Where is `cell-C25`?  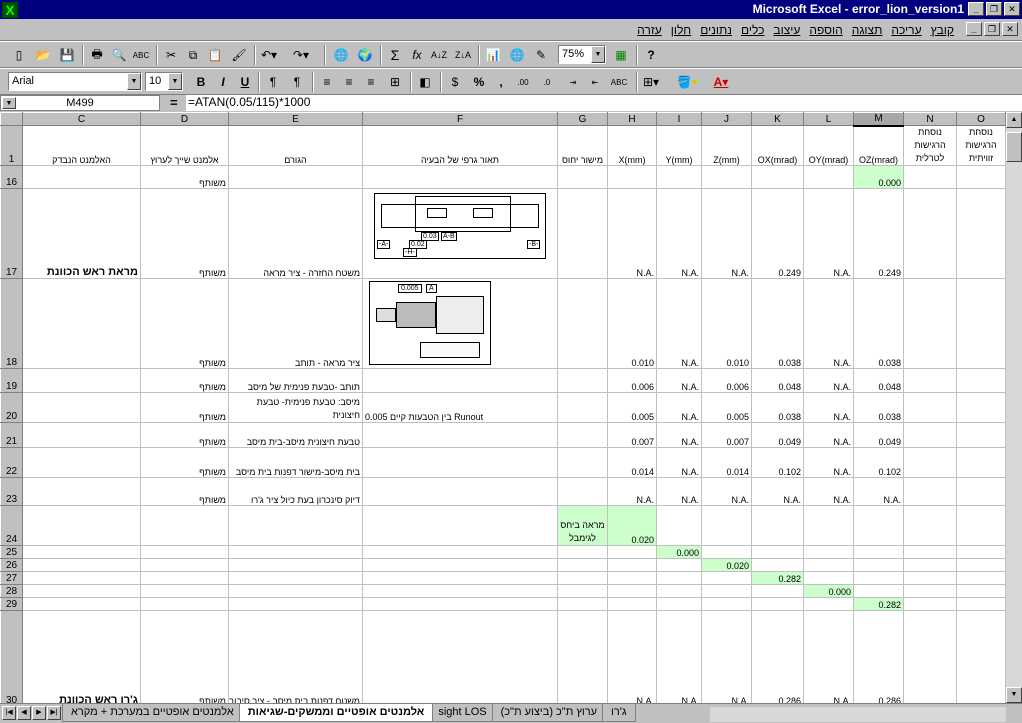 cell-C25 is located at coordinates (81, 552).